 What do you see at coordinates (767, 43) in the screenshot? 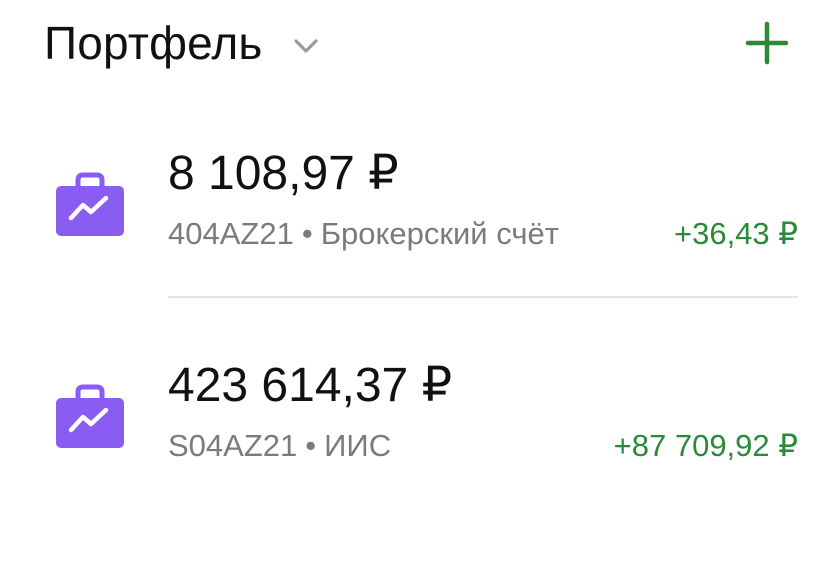
I see `plus-icon` at bounding box center [767, 43].